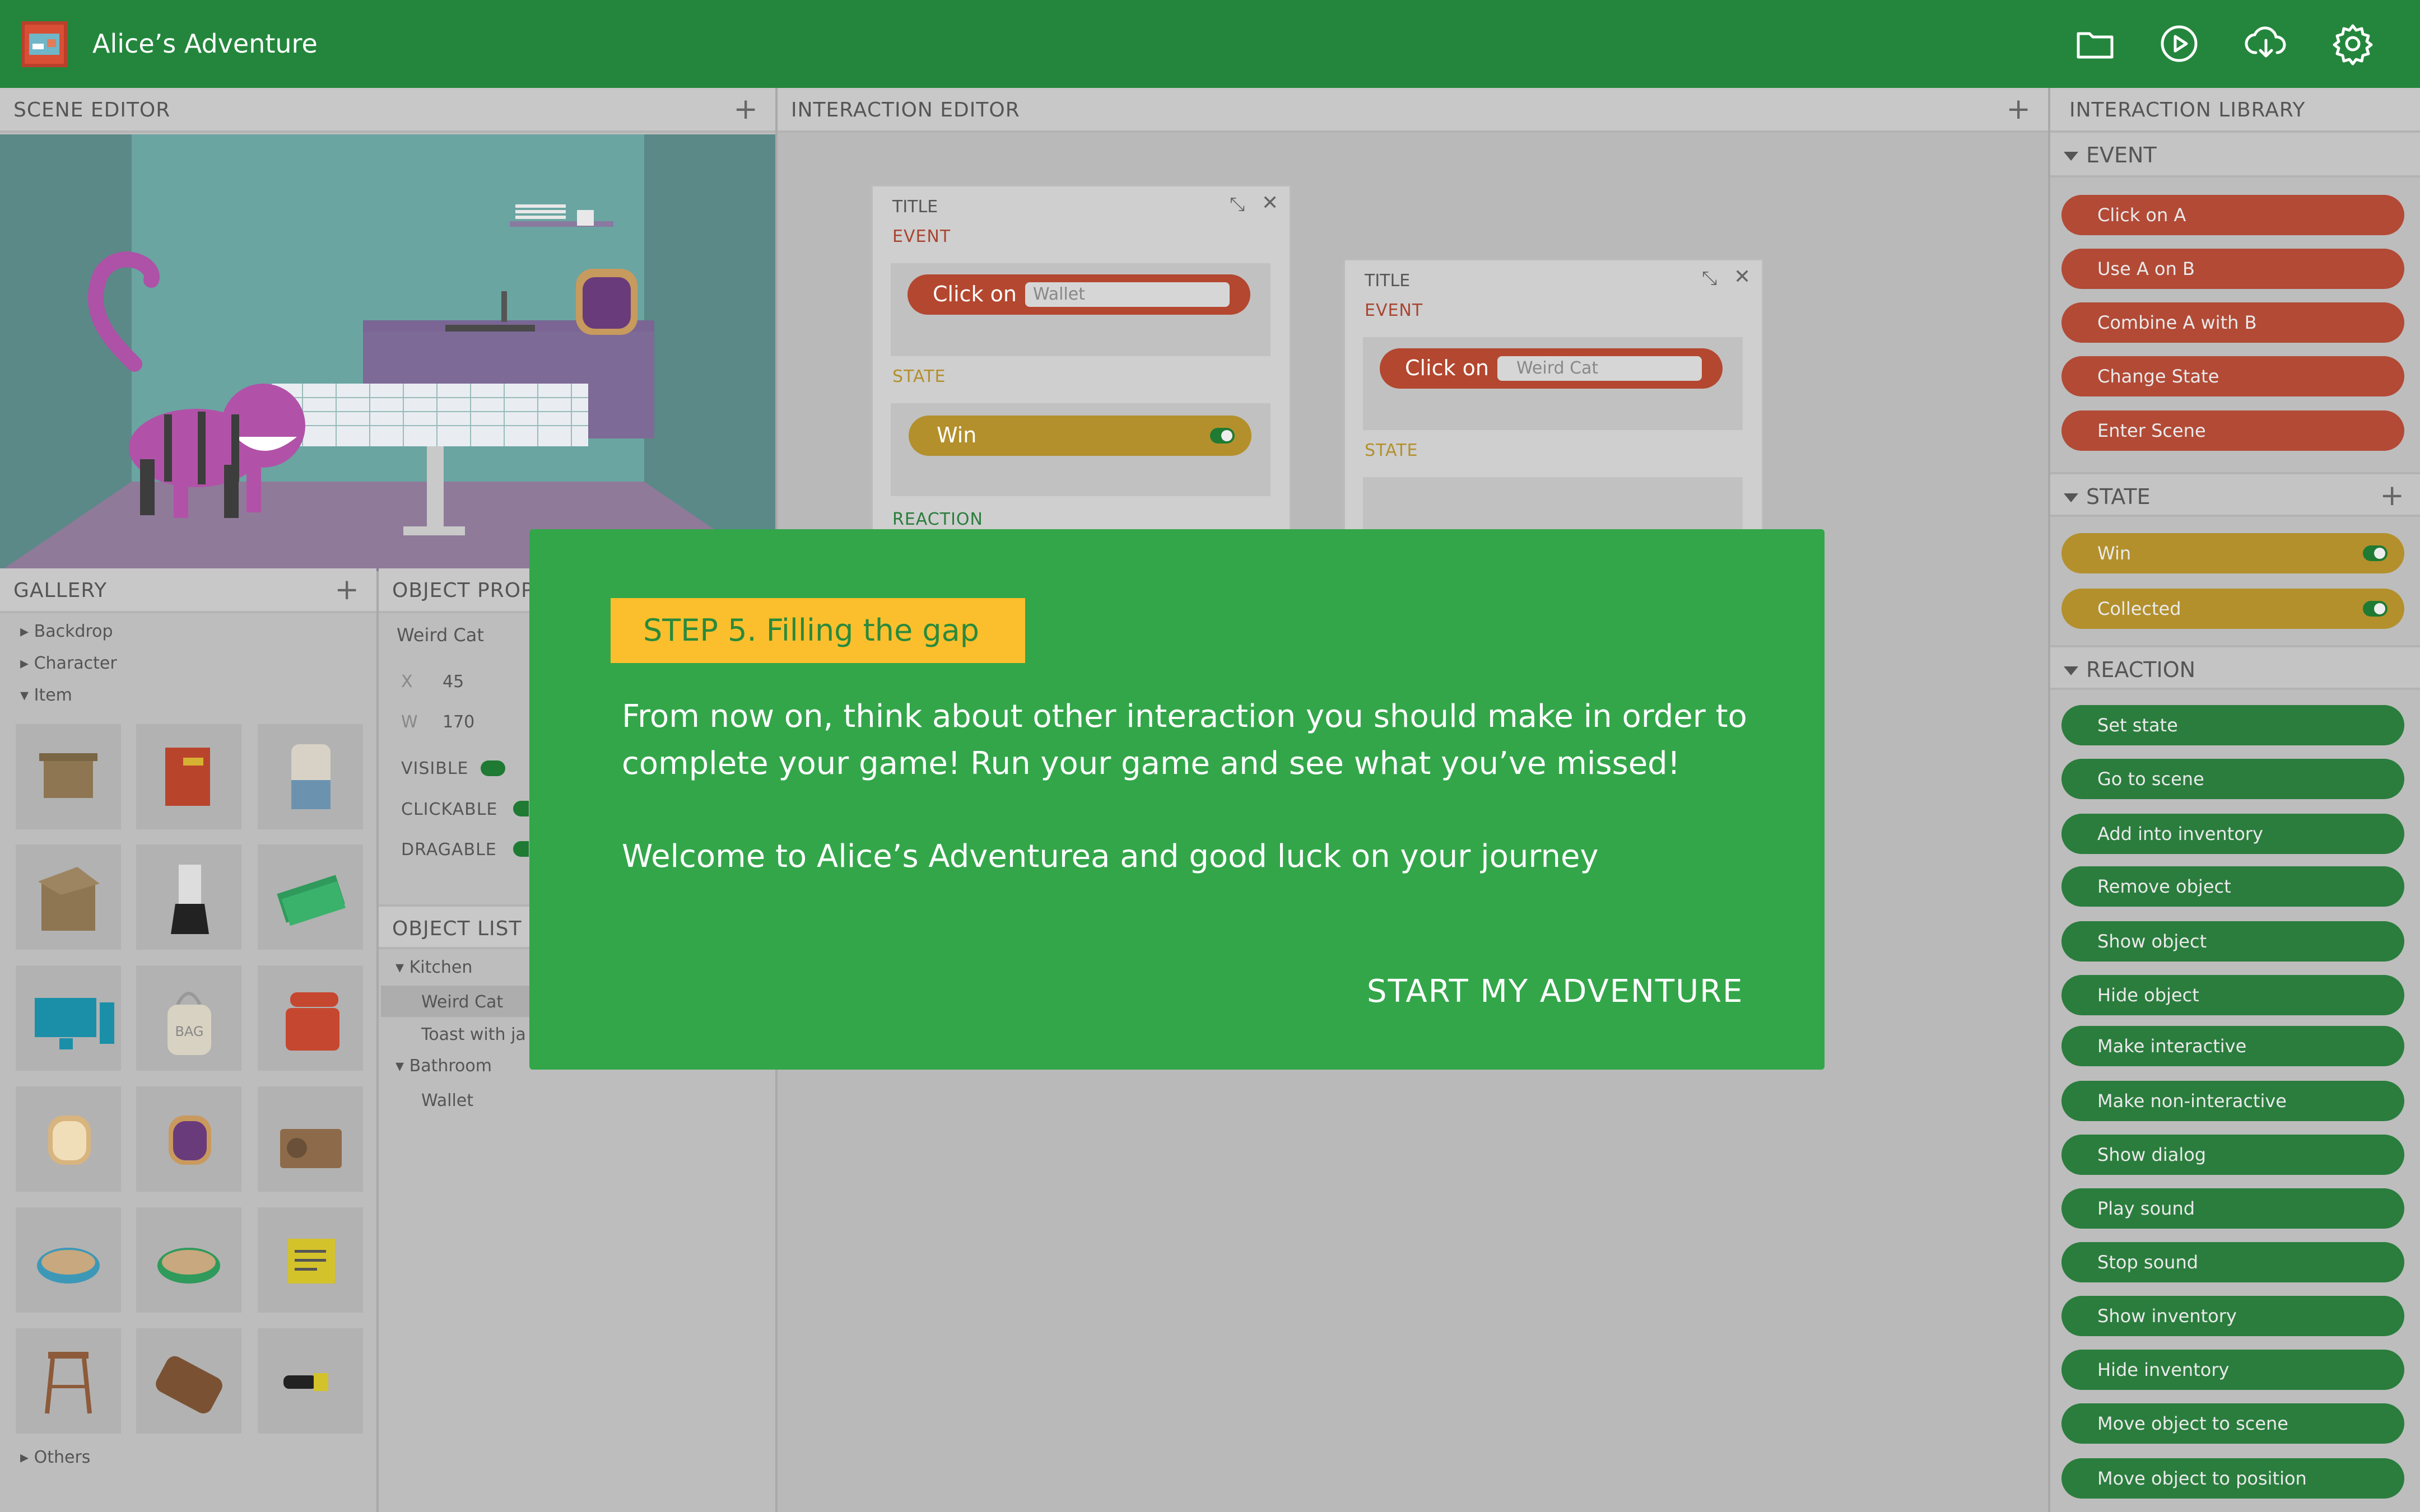 This screenshot has width=2420, height=1512. I want to click on modal-step-badge: STEP 5. Filling the gap, so click(818, 630).